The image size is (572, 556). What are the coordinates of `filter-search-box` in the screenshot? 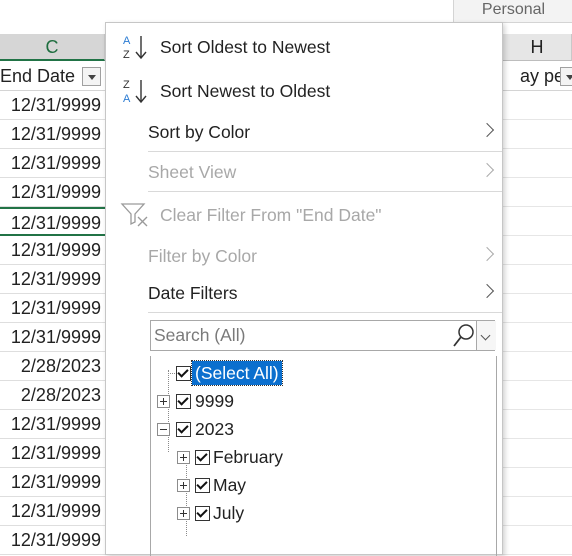 It's located at (323, 335).